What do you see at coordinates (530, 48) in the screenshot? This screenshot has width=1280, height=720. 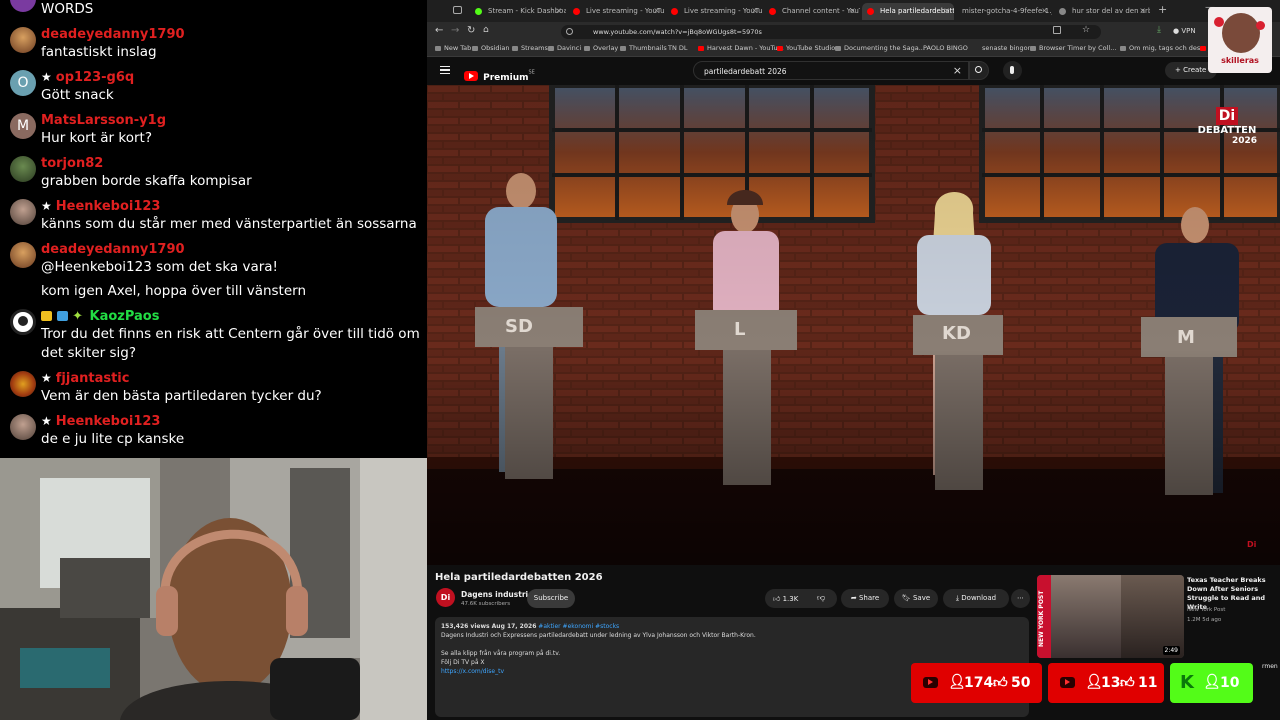 I see `bookmark-item: Streams` at bounding box center [530, 48].